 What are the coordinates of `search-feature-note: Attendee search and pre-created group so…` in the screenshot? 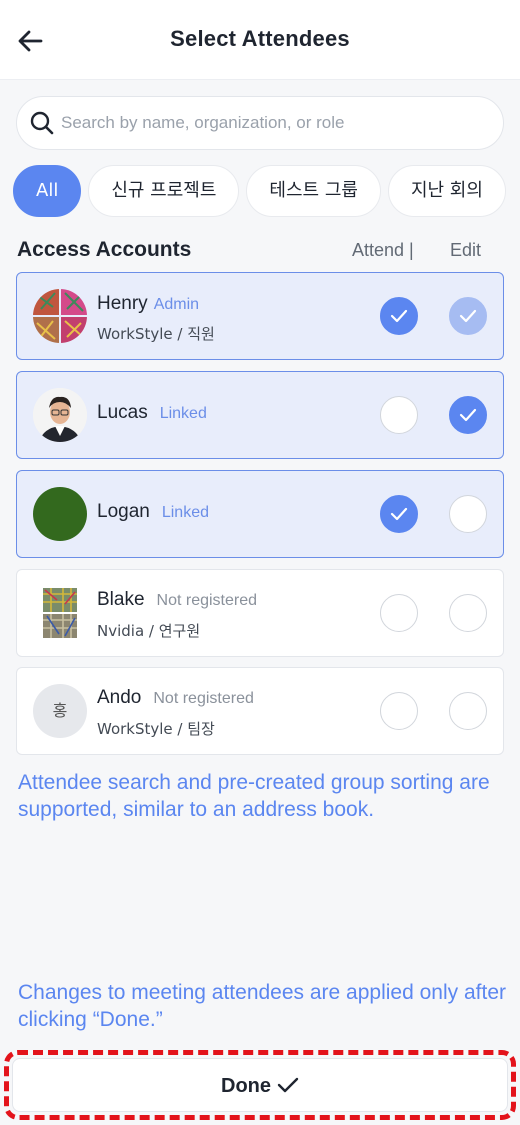 It's located at (254, 796).